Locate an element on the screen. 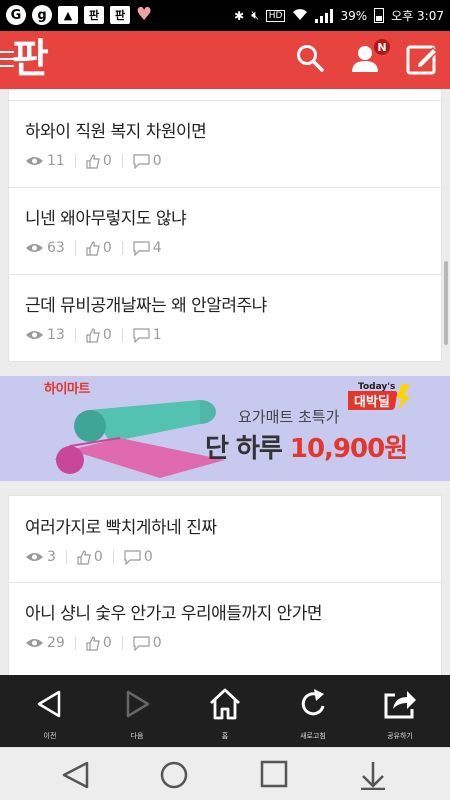 The image size is (450, 800). ad-subtitle: 요가매트 초특가 is located at coordinates (289, 417).